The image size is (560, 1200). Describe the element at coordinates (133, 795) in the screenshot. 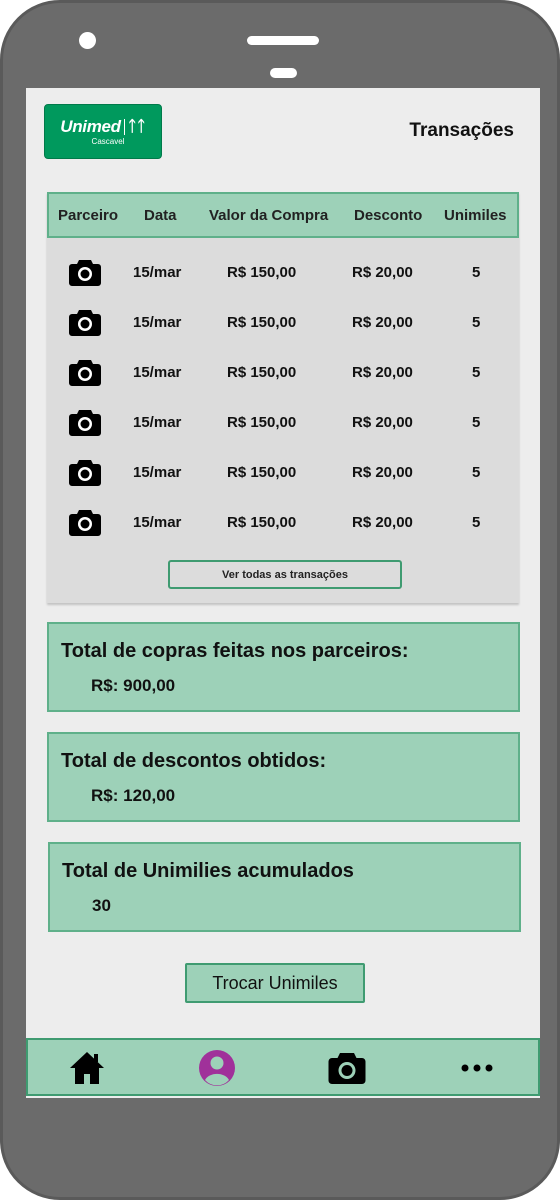

I see `summary-value: R$: 120,00` at that location.